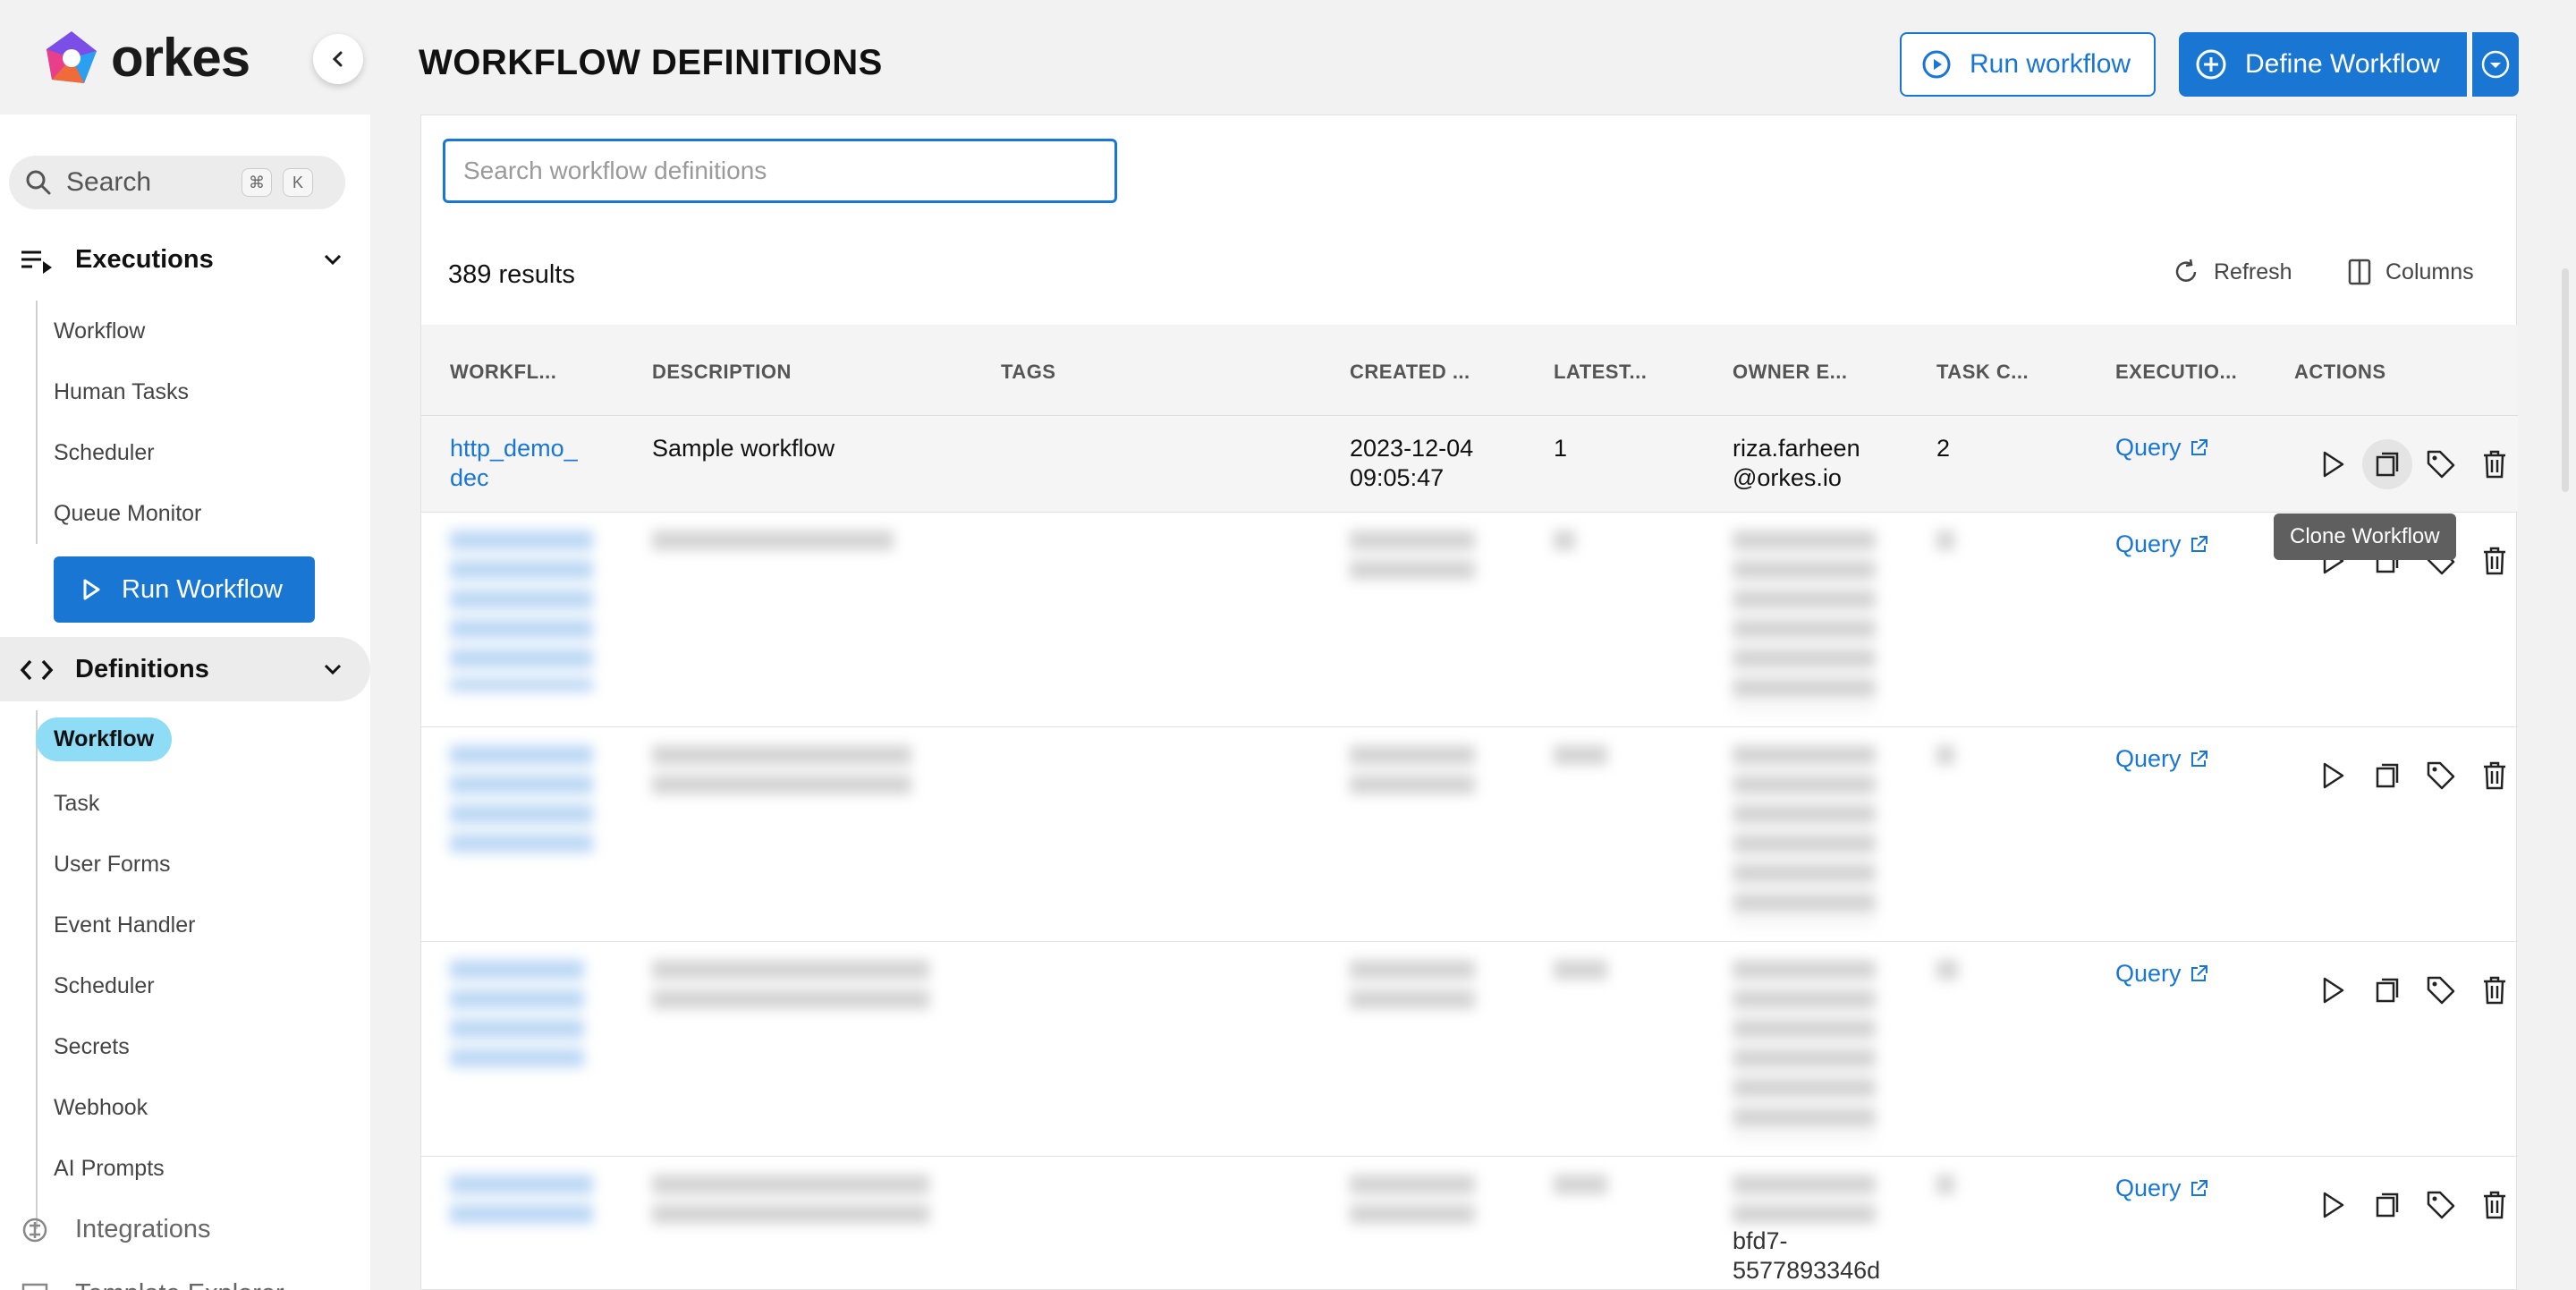 The image size is (2576, 1290). I want to click on columns-label: Columns, so click(2429, 271).